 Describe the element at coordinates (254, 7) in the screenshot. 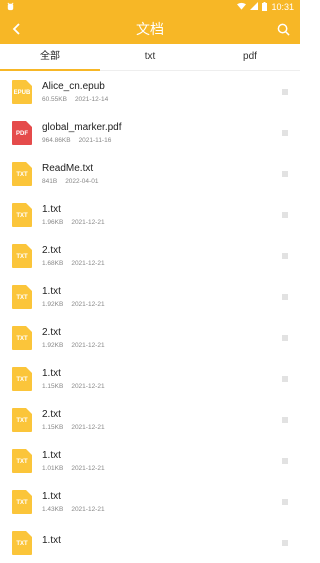

I see `signal-icon` at that location.